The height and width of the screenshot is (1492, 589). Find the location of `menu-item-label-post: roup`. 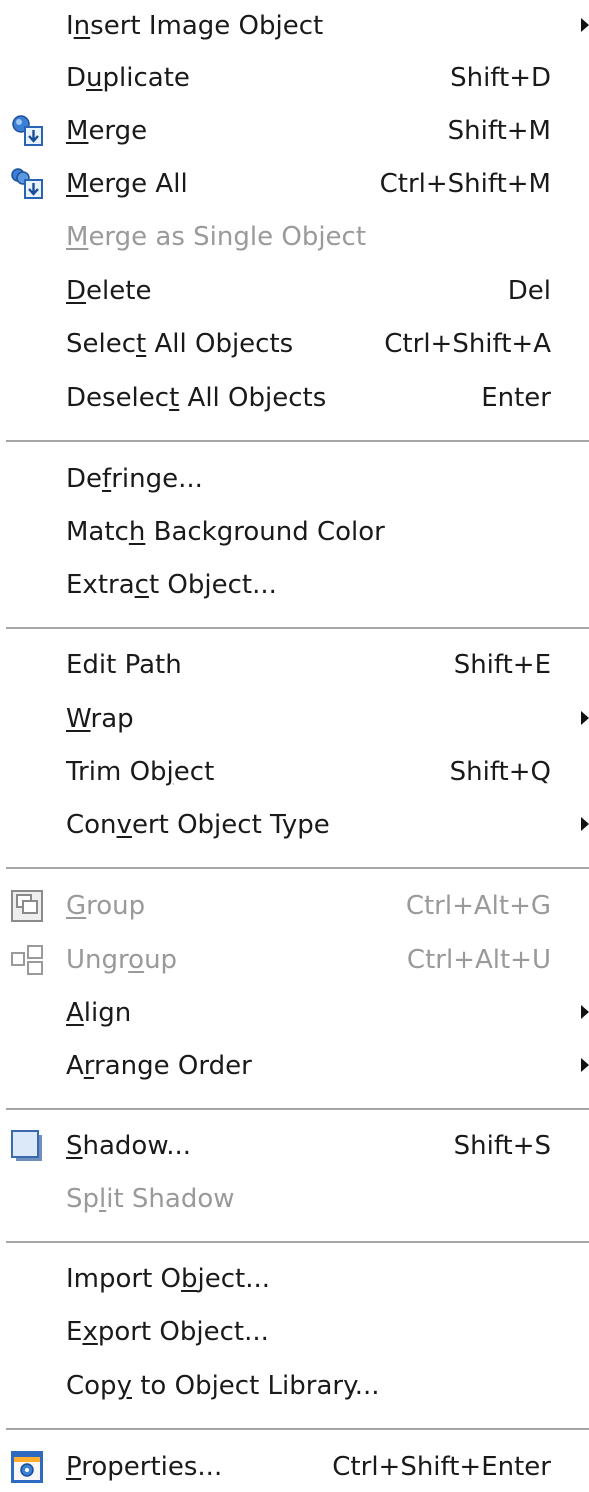

menu-item-label-post: roup is located at coordinates (116, 906).